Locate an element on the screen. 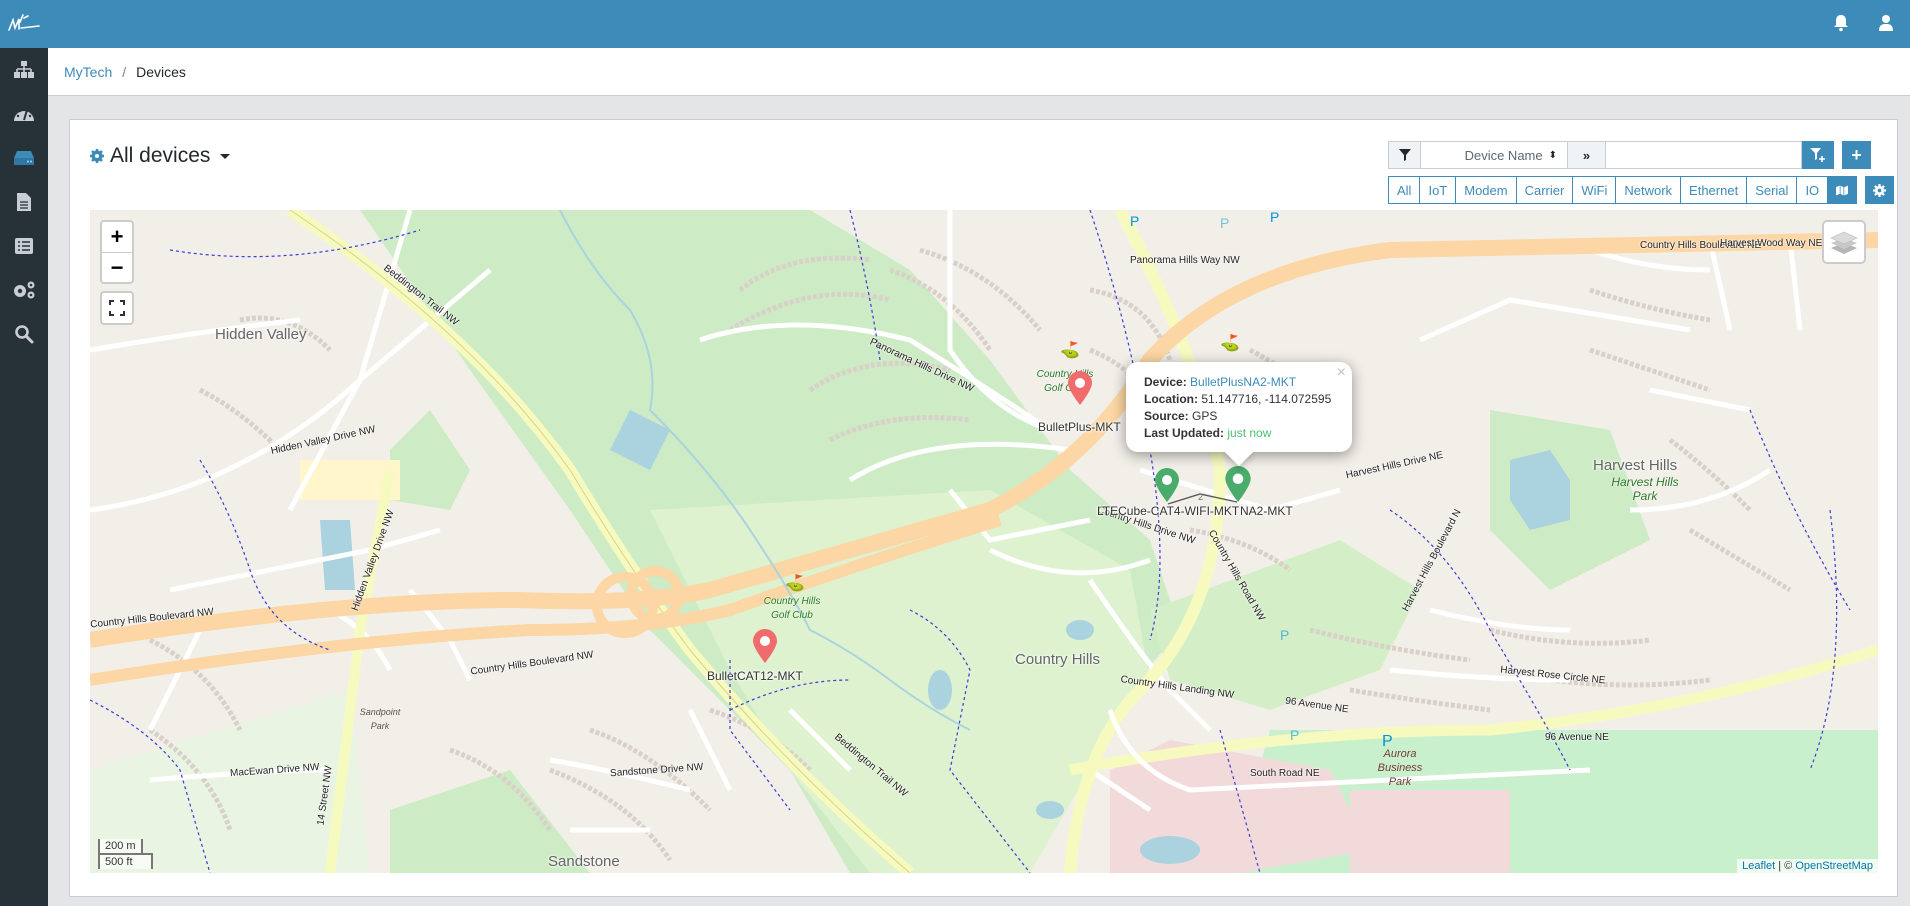 The height and width of the screenshot is (906, 1910). park-label: Harvest Hills Park is located at coordinates (1645, 489).